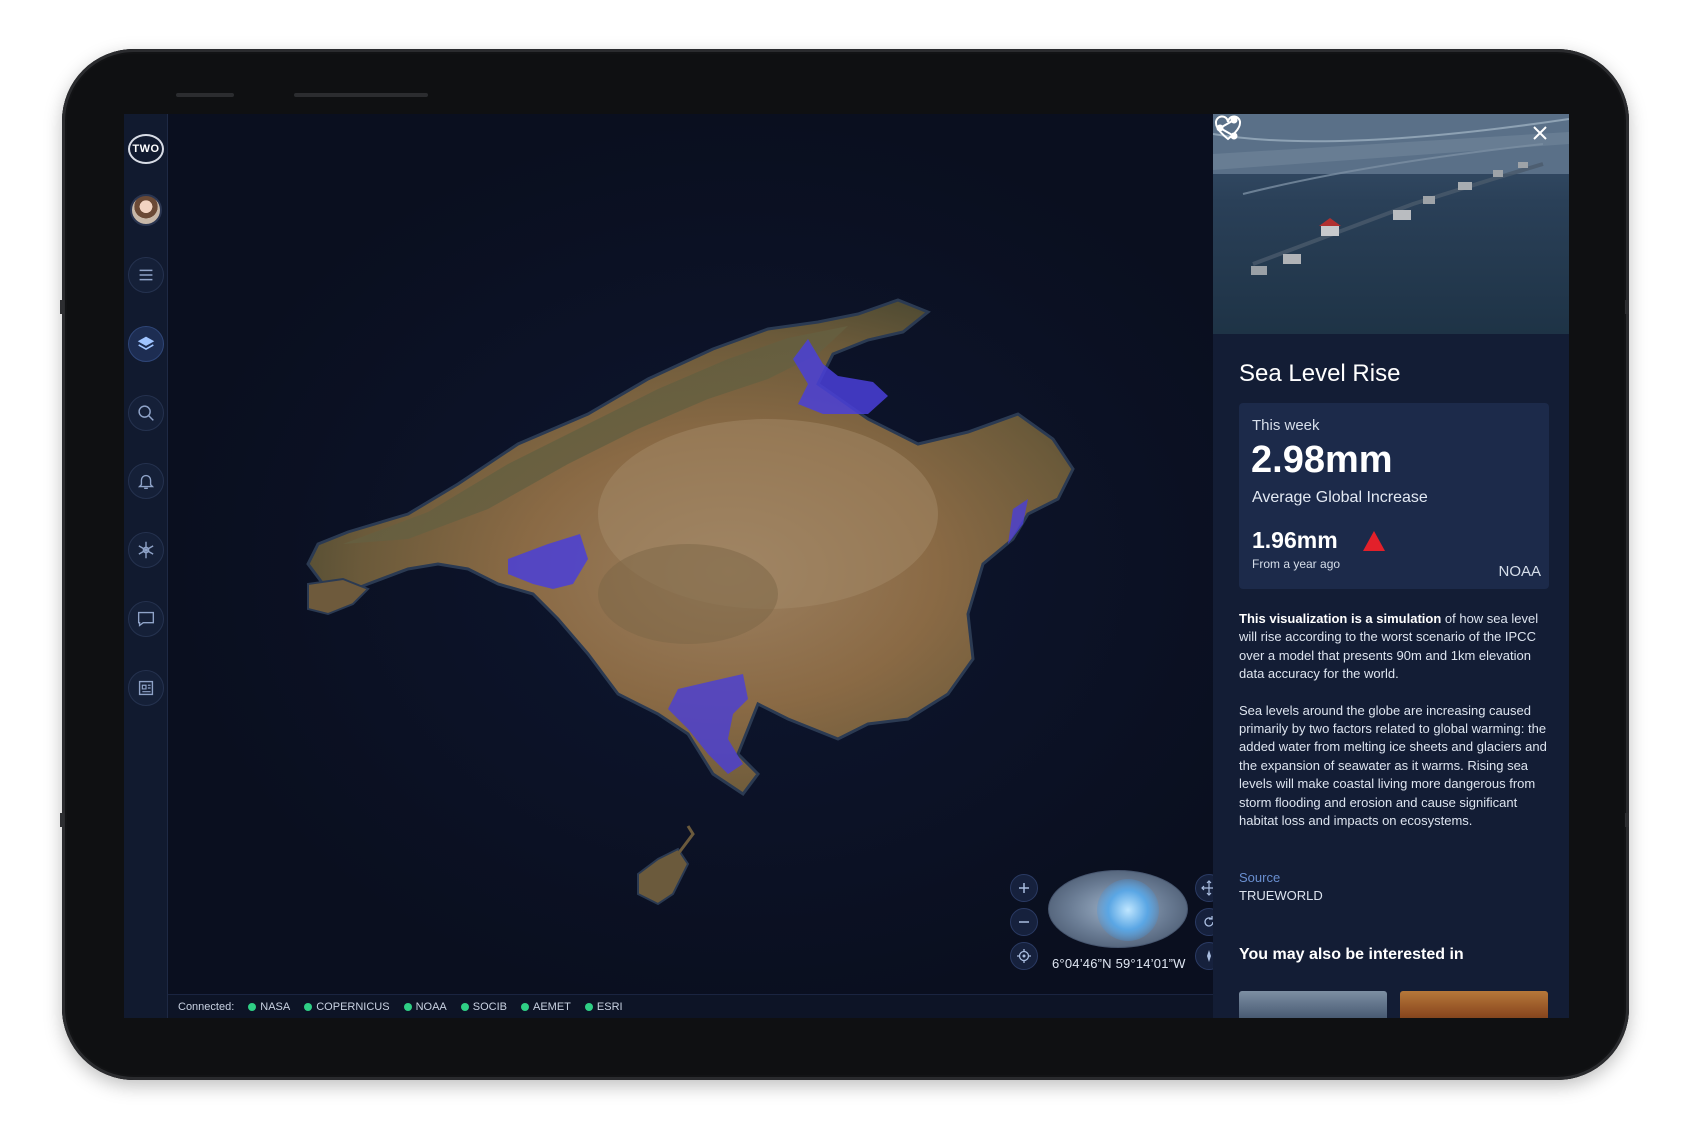  Describe the element at coordinates (347, 1007) in the screenshot. I see `source-copernicus: COPERNICUS` at that location.